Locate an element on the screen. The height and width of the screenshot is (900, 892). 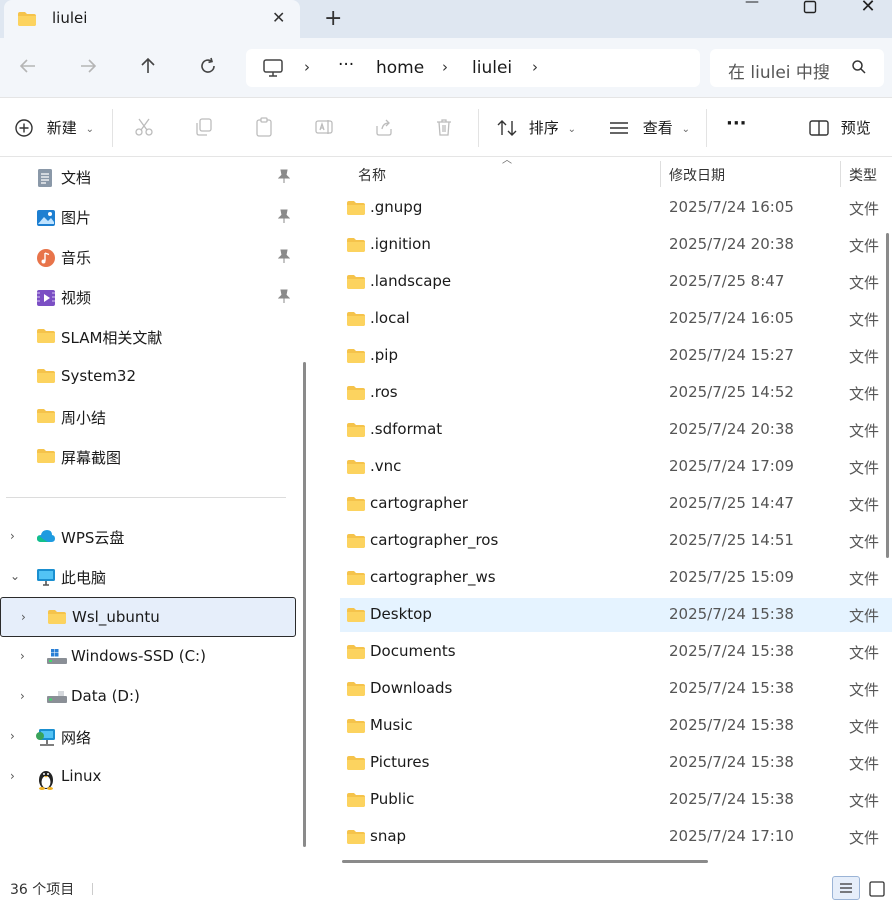
maximize-button is located at coordinates (810, 11).